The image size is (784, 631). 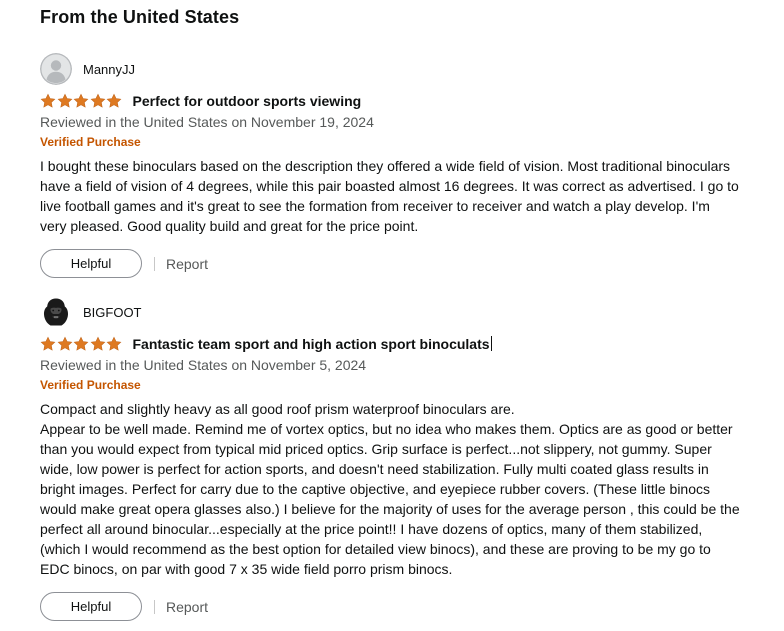 What do you see at coordinates (247, 101) in the screenshot?
I see `review-title: Perfect for outdoor sports viewing` at bounding box center [247, 101].